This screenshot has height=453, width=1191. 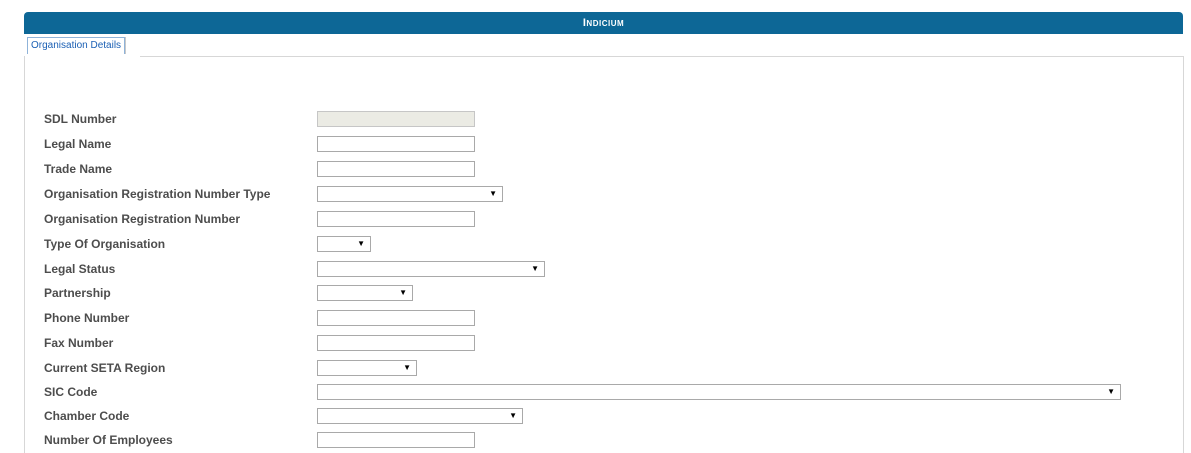 I want to click on row-type-of-organisation: Type Of Organisation ▼, so click(x=594, y=246).